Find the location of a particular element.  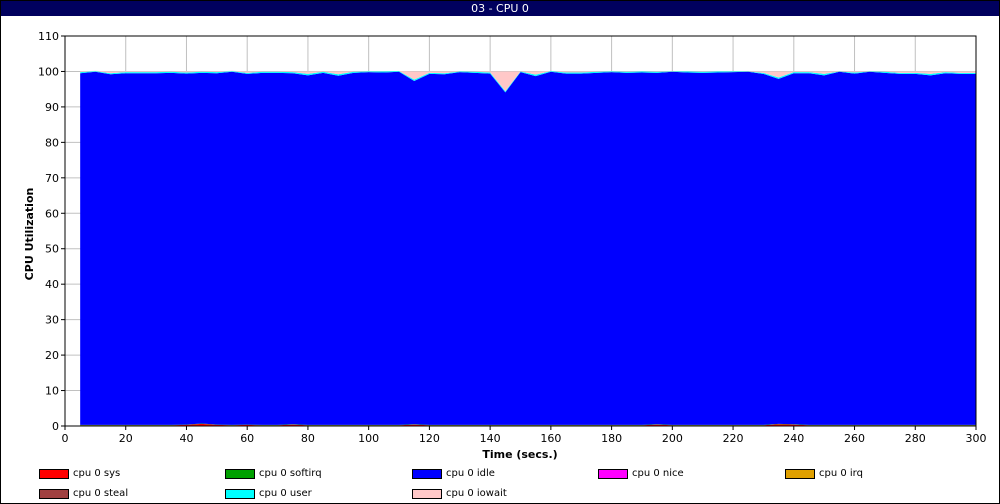

y-tick-label: 110 is located at coordinates (48, 36).